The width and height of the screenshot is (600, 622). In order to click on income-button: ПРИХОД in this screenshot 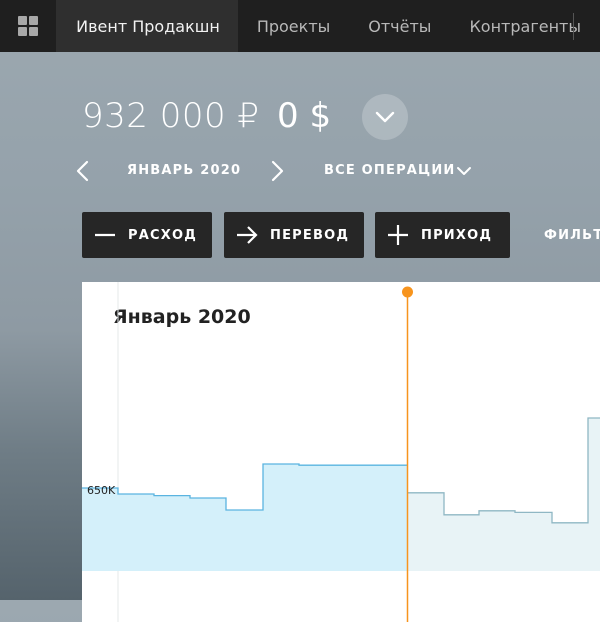, I will do `click(442, 235)`.